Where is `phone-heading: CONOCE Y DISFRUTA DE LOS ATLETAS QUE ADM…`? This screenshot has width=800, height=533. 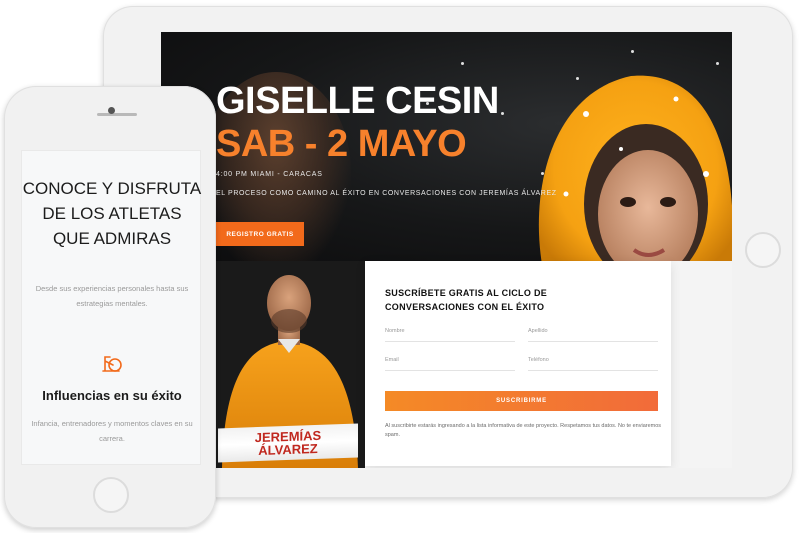 phone-heading: CONOCE Y DISFRUTA DE LOS ATLETAS QUE ADM… is located at coordinates (112, 213).